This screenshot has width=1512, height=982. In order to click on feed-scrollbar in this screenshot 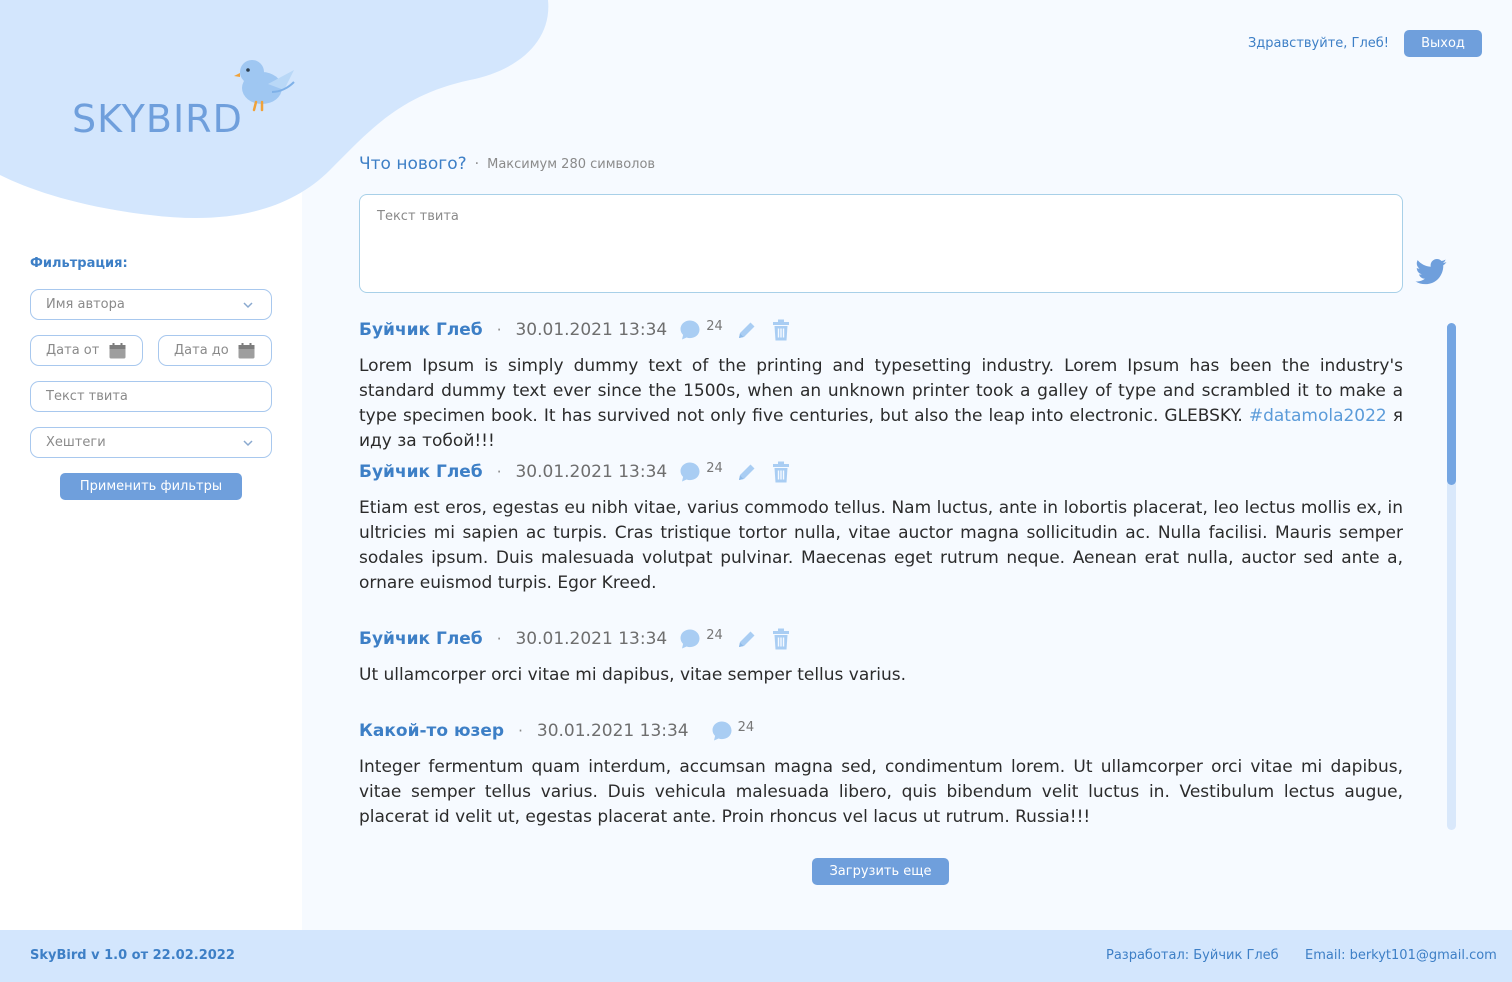, I will do `click(1451, 576)`.